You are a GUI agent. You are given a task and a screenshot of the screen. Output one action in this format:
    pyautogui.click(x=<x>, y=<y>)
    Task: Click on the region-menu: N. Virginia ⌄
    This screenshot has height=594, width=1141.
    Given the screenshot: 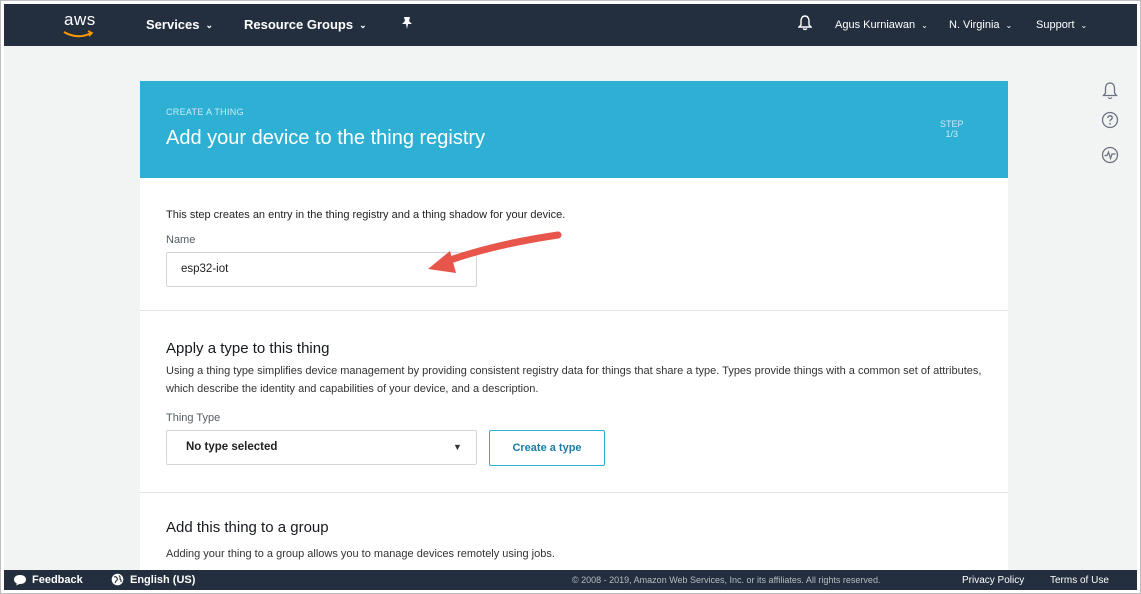 What is the action you would take?
    pyautogui.click(x=980, y=25)
    